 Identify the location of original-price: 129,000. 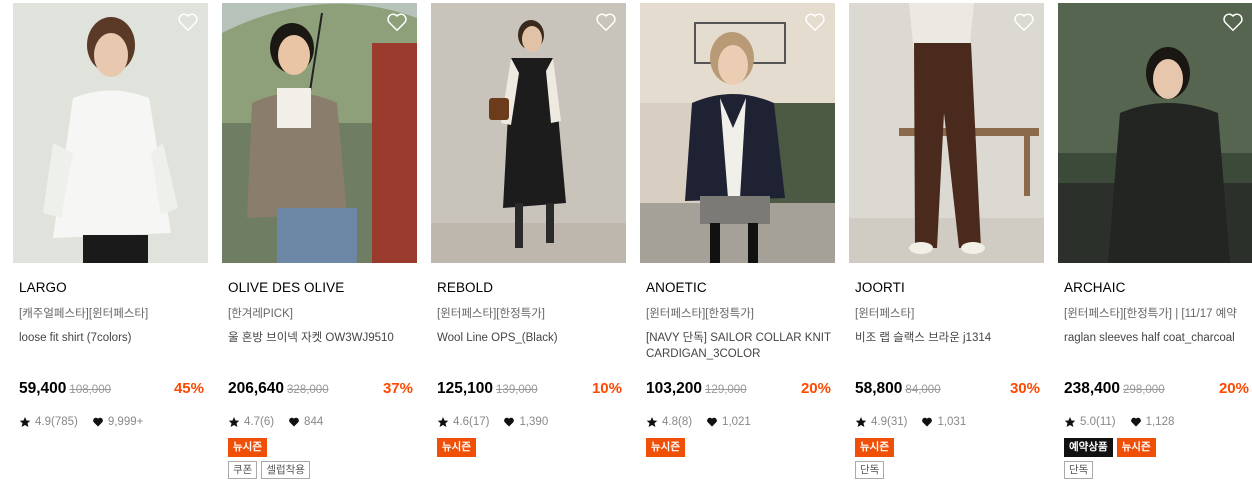
(726, 390).